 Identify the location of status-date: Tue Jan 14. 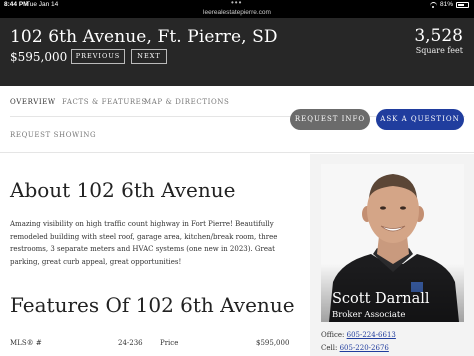
(42, 4).